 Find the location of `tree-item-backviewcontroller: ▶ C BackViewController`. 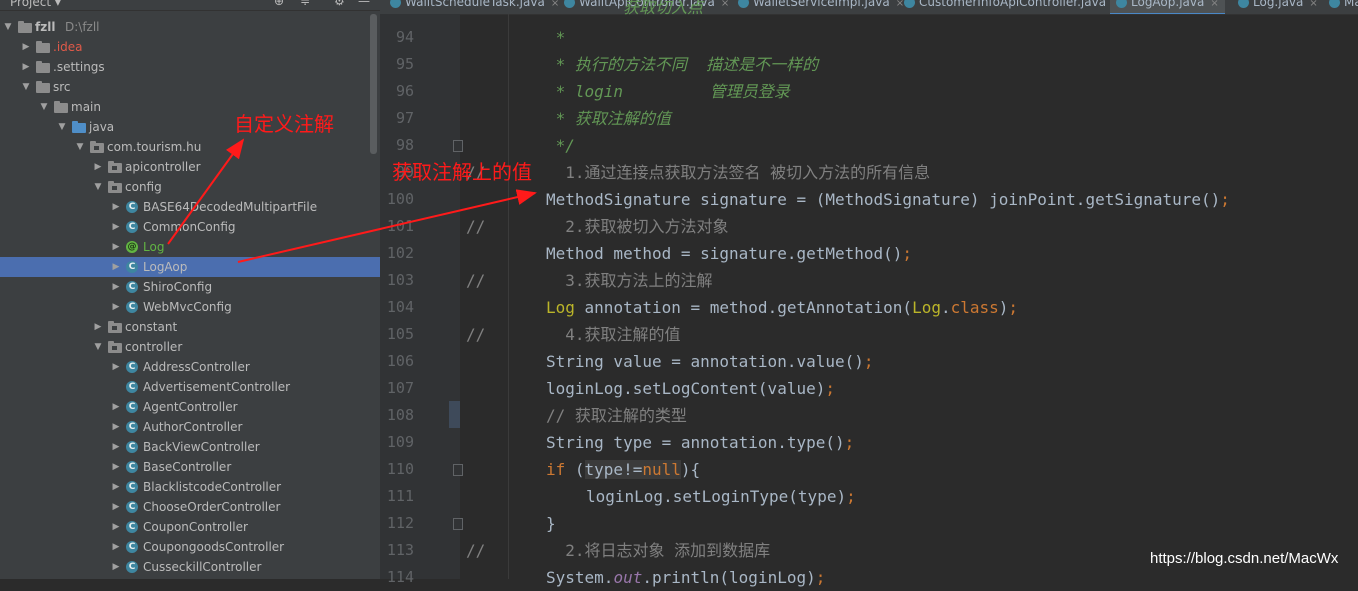

tree-item-backviewcontroller: ▶ C BackViewController is located at coordinates (190, 447).